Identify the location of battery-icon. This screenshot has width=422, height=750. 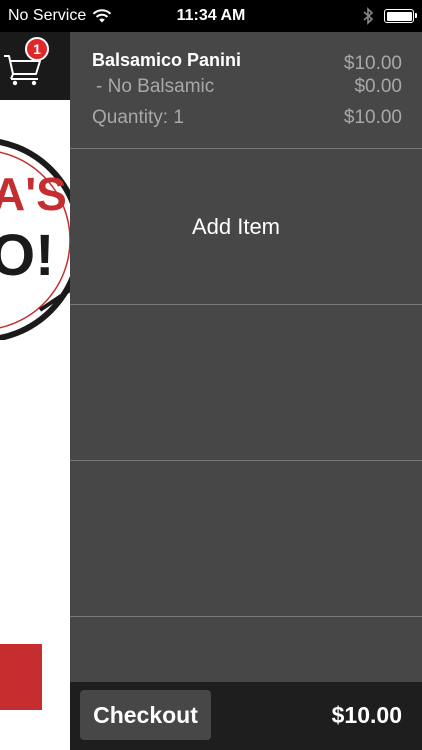
(400, 16).